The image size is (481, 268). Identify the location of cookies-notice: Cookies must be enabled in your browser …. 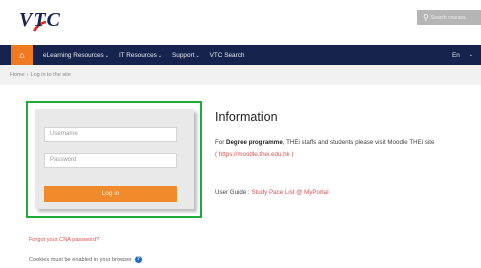
(85, 259).